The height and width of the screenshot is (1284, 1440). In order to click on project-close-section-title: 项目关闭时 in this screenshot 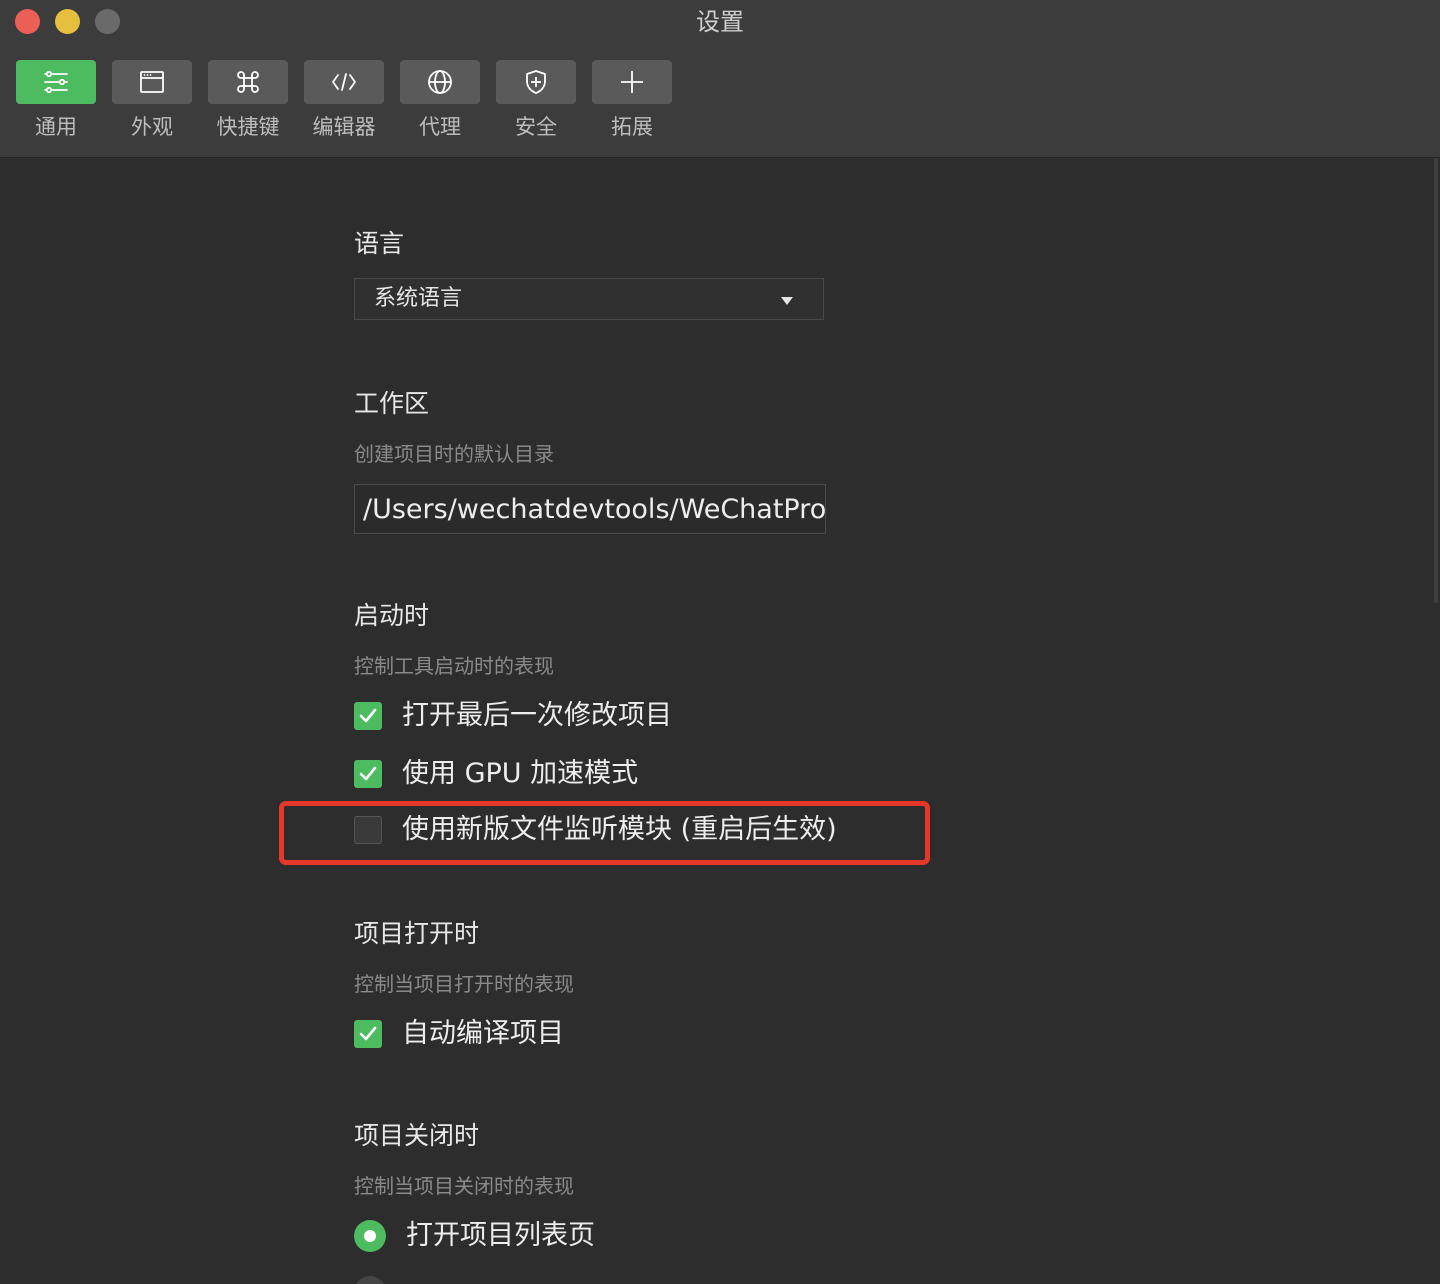, I will do `click(417, 1135)`.